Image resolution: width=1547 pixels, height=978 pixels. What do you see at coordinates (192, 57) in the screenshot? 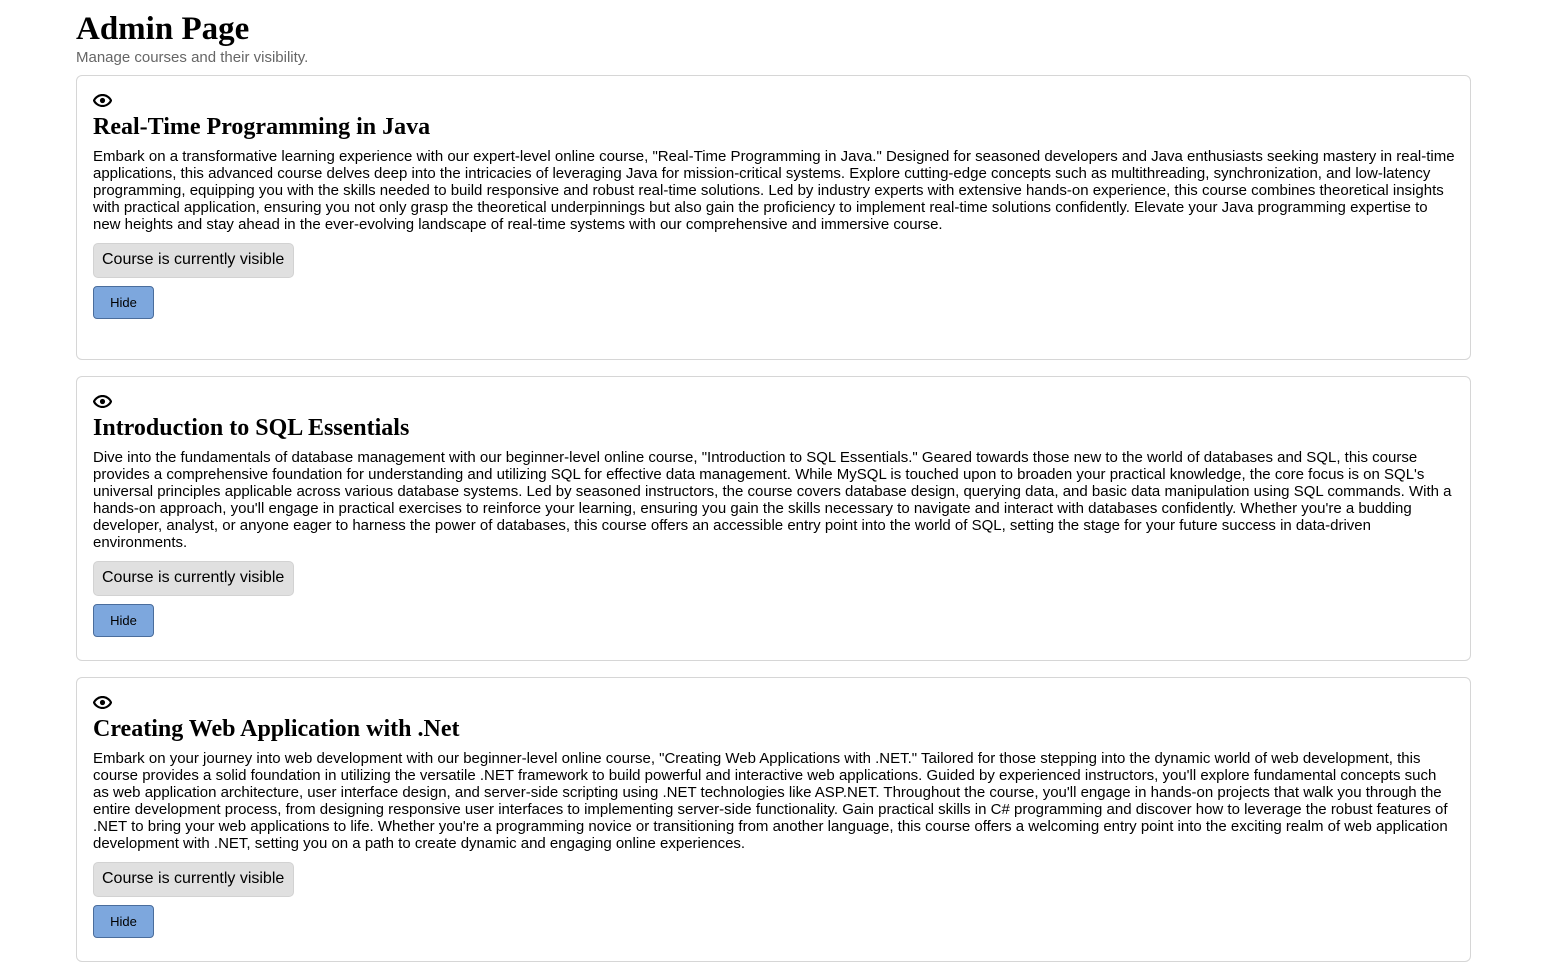
I see `page-subtitle: Manage courses and their visibility.` at bounding box center [192, 57].